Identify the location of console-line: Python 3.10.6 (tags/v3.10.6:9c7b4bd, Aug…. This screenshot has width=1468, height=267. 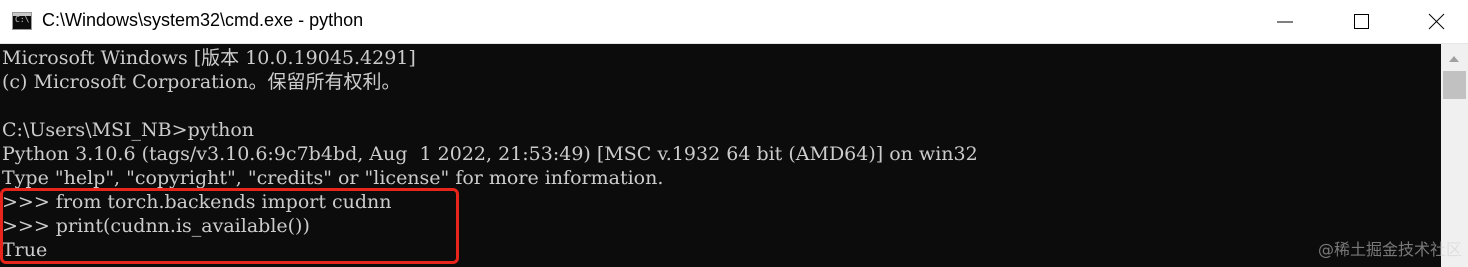
(490, 154).